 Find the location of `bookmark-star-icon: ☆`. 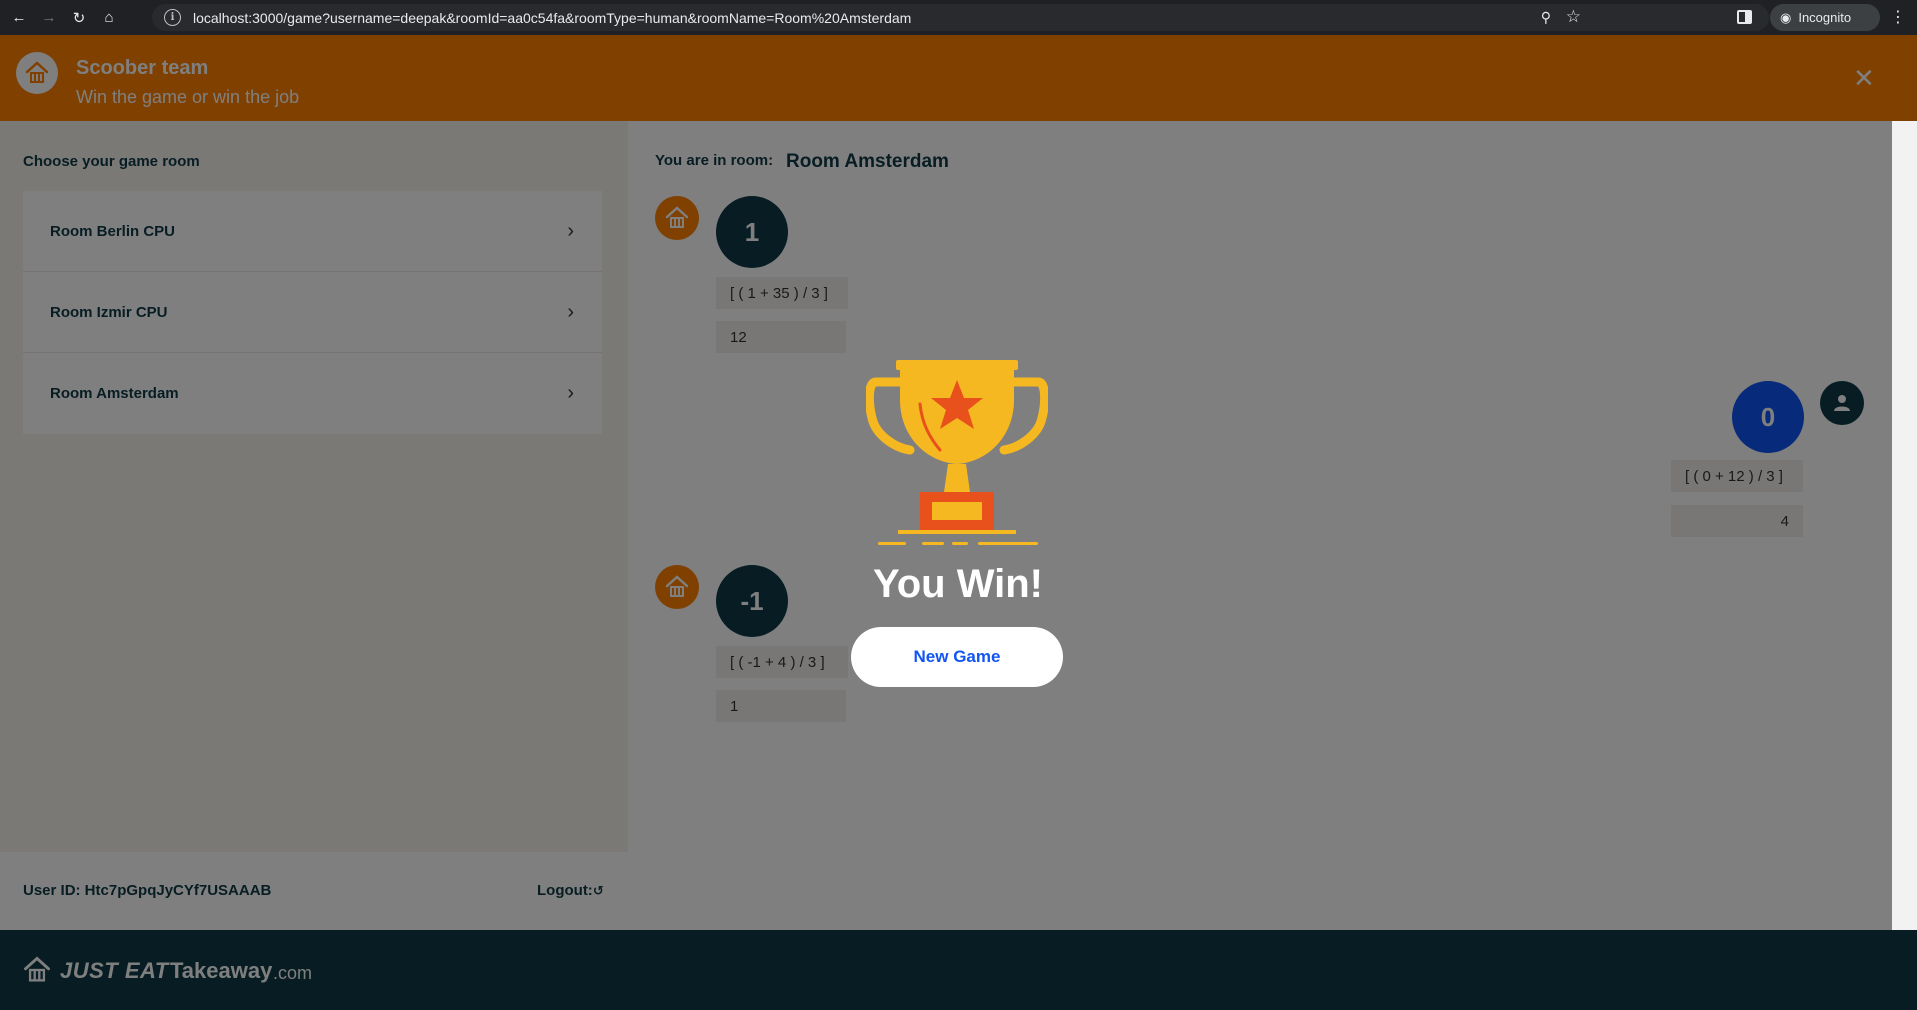

bookmark-star-icon: ☆ is located at coordinates (1573, 17).